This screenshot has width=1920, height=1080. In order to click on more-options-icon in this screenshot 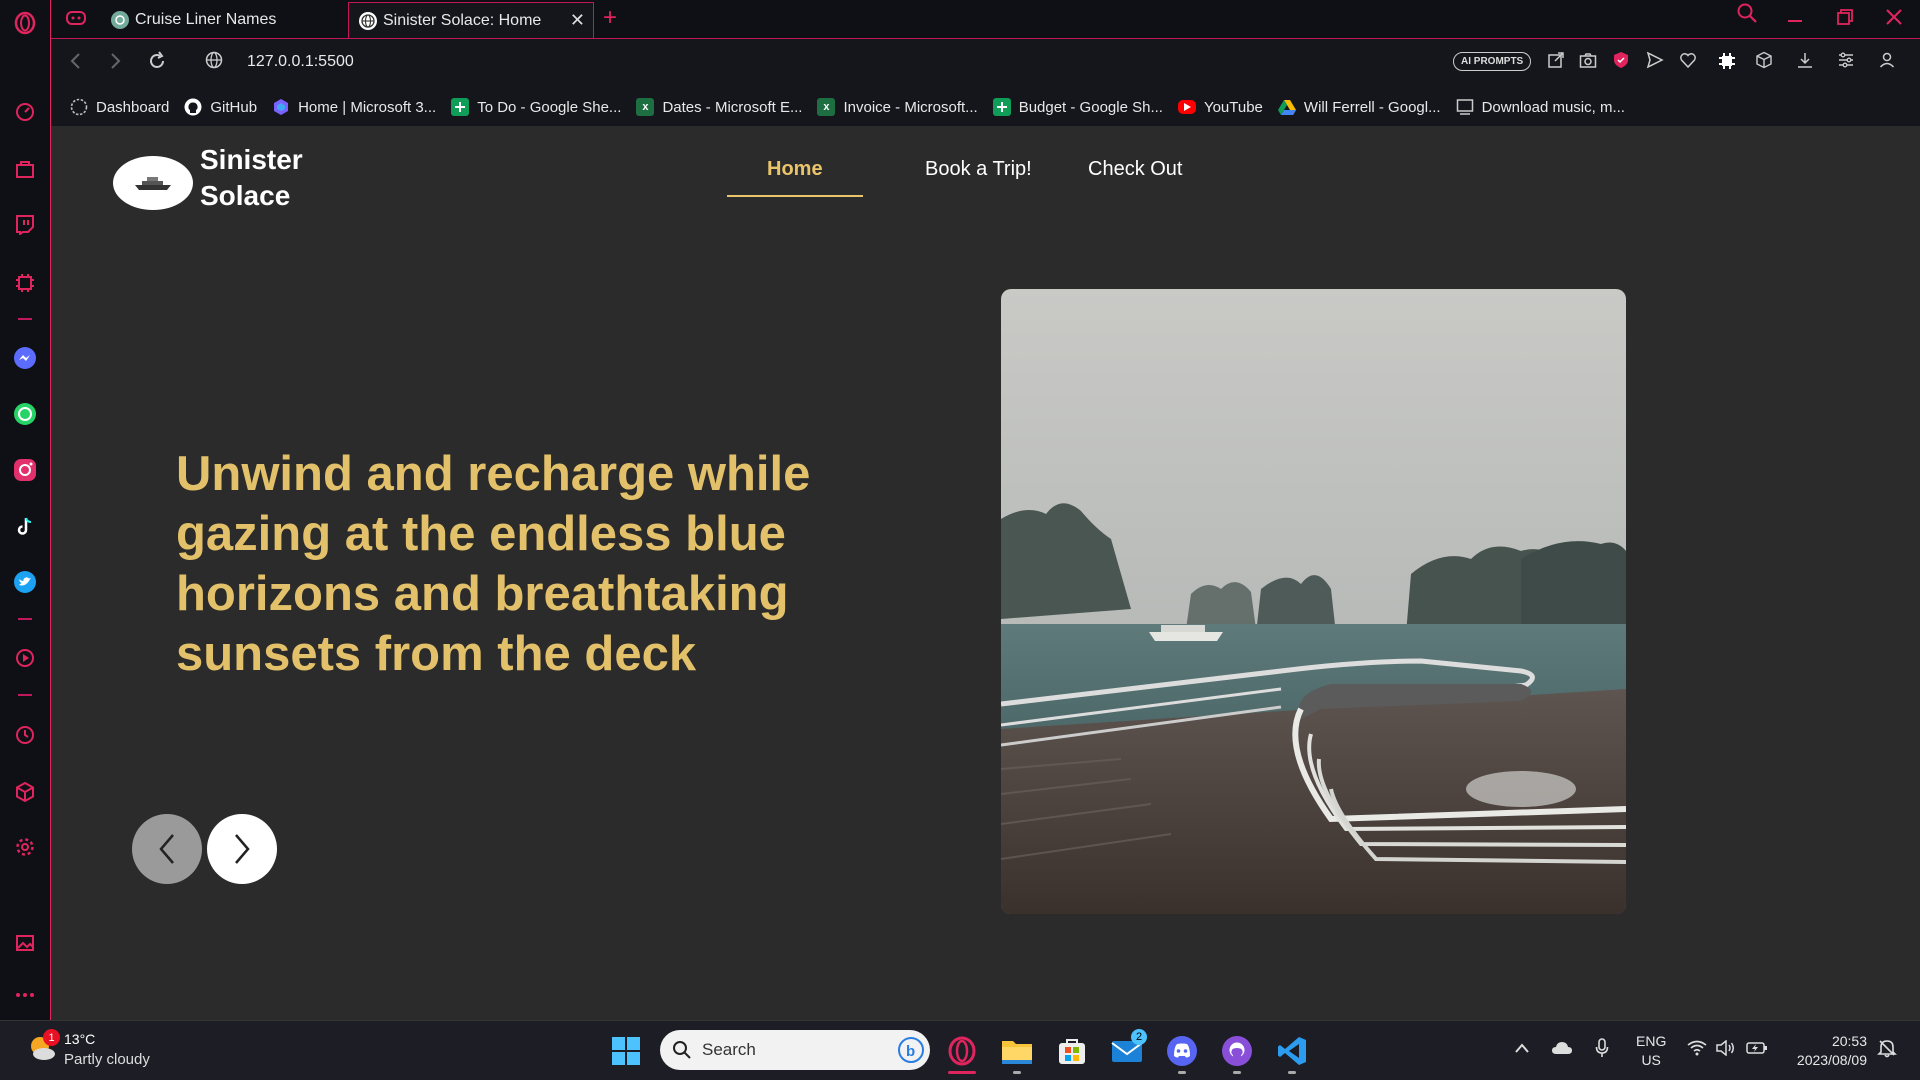, I will do `click(25, 995)`.